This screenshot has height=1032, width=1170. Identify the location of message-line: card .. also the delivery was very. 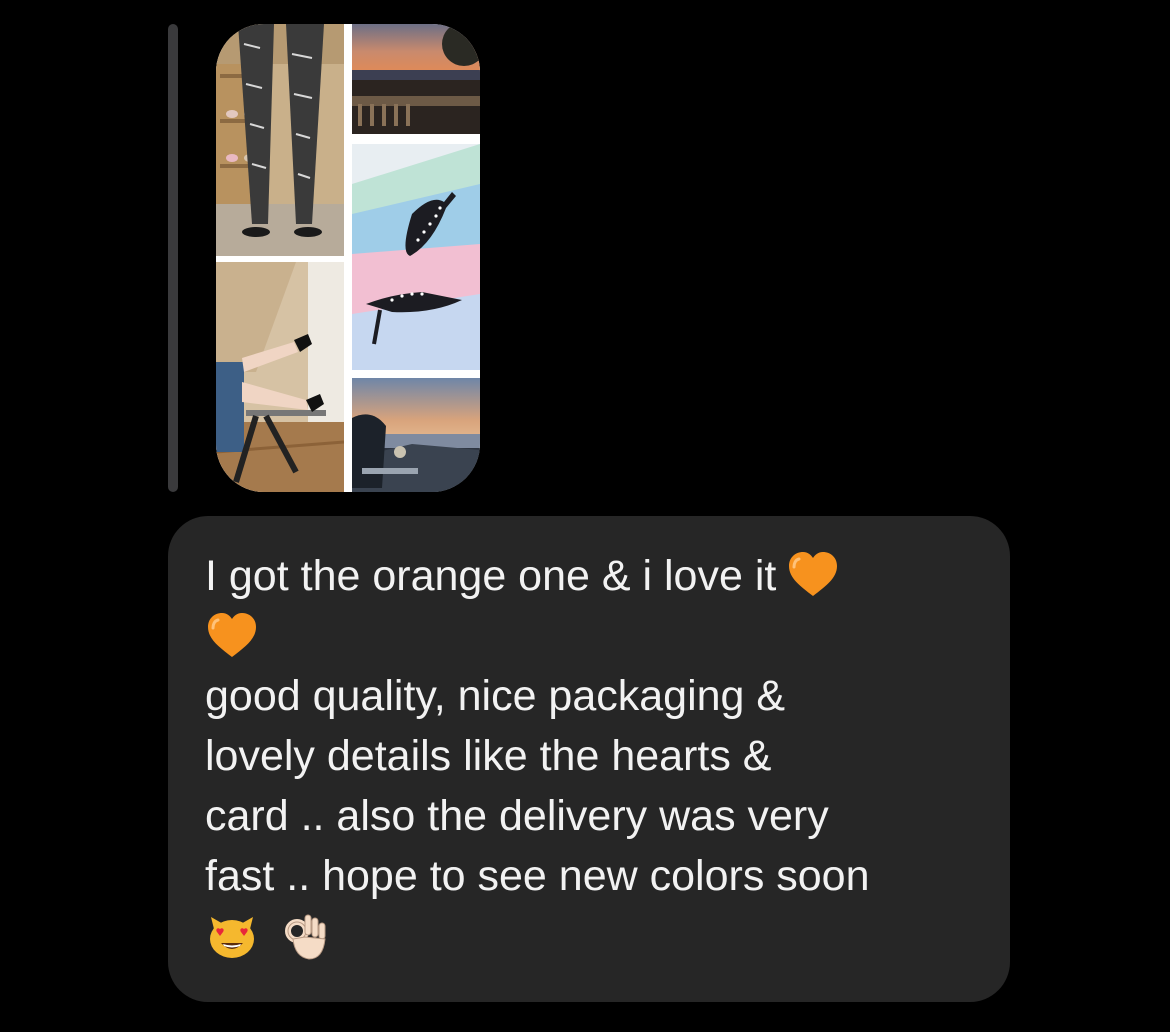
(517, 816).